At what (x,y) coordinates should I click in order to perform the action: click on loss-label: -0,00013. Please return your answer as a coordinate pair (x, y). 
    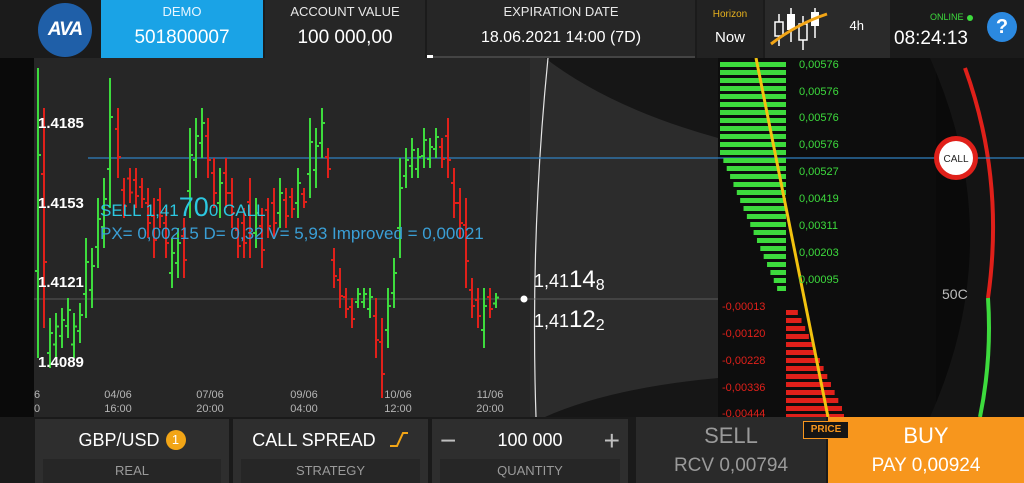
    Looking at the image, I should click on (743, 307).